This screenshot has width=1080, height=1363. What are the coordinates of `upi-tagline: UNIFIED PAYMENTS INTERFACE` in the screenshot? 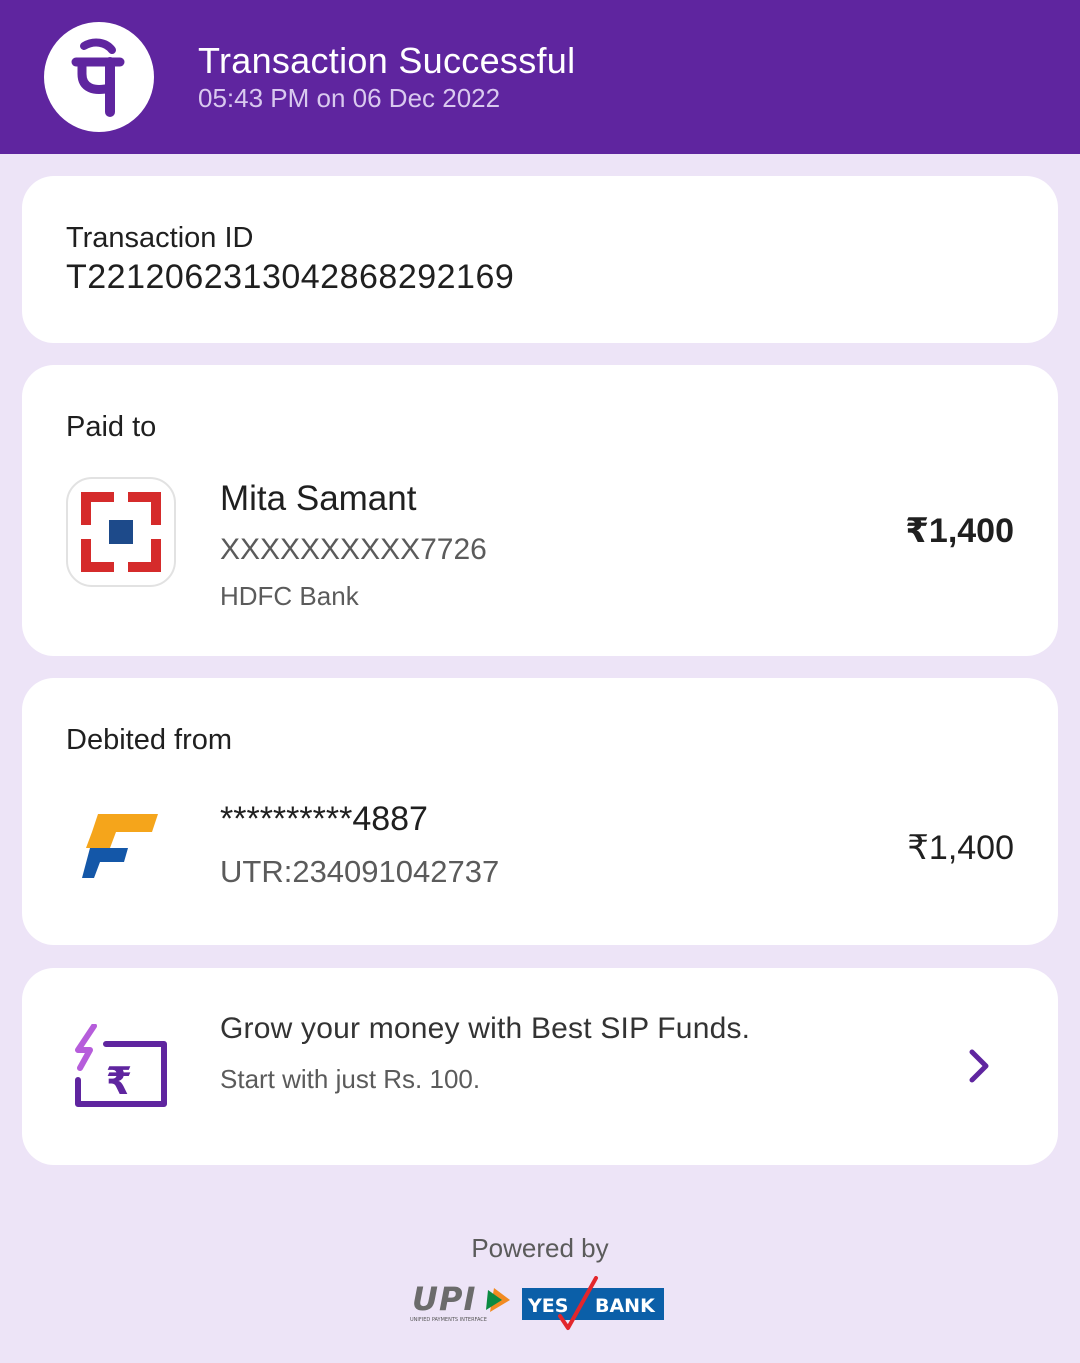 It's located at (448, 1320).